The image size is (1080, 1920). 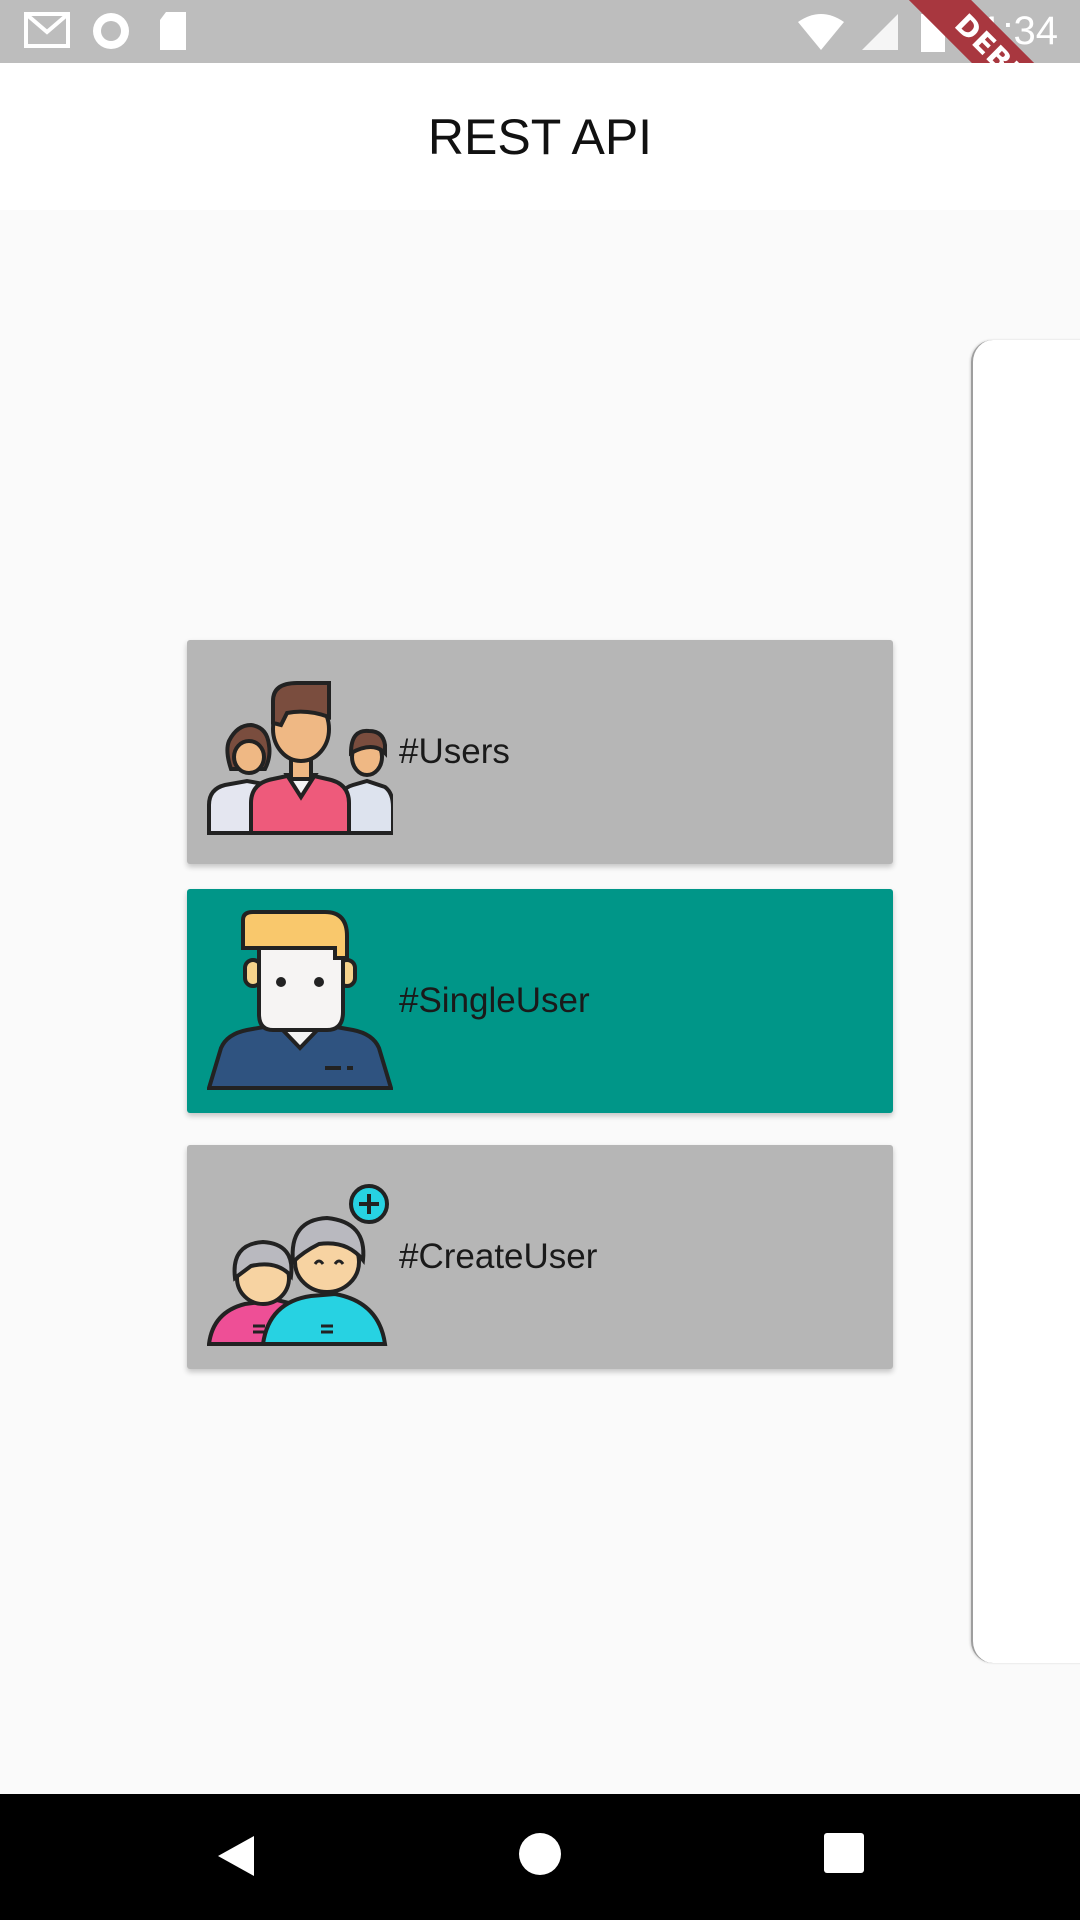 I want to click on users-label: #Users, so click(x=454, y=751).